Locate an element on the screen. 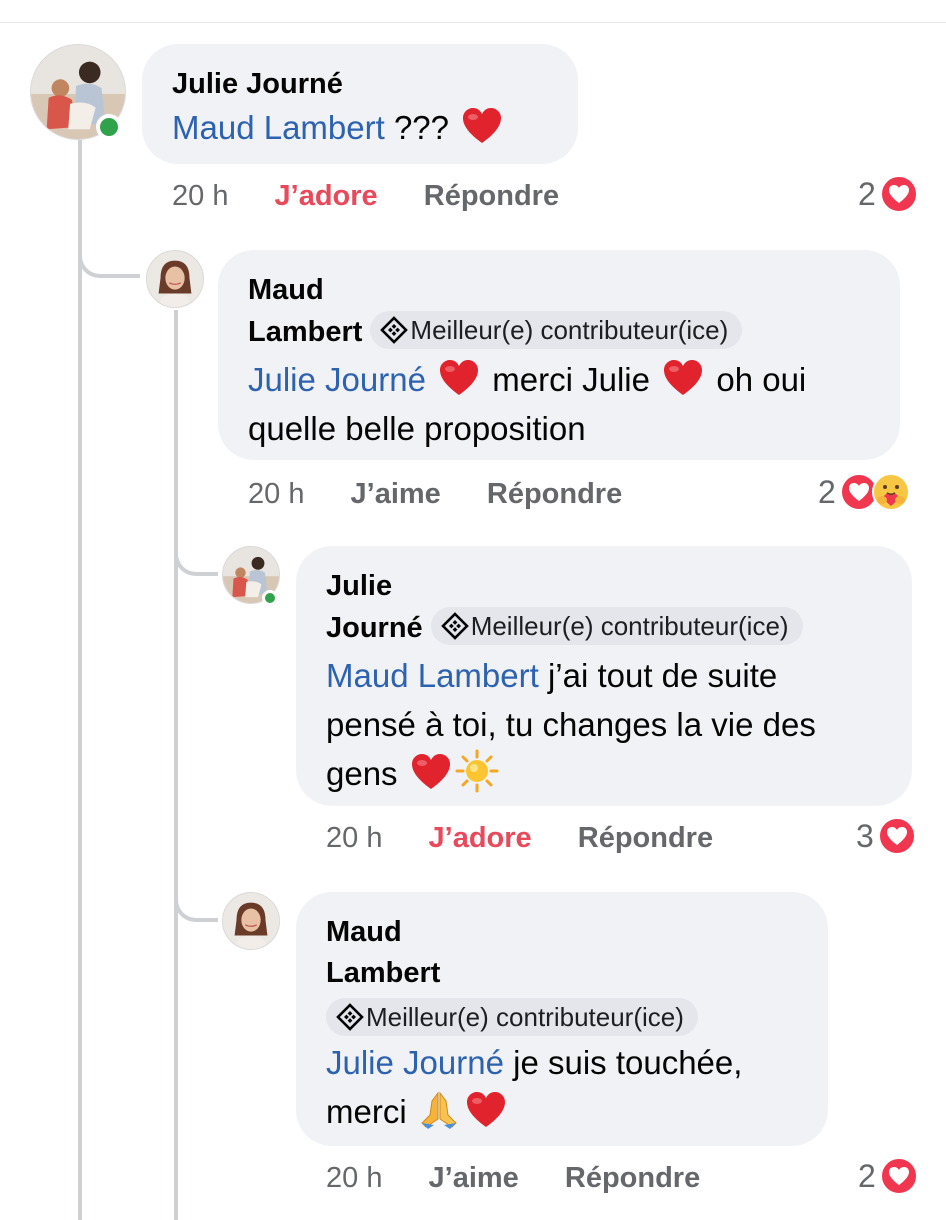 This screenshot has height=1220, width=946. comment-author: Julie Journé is located at coordinates (360, 84).